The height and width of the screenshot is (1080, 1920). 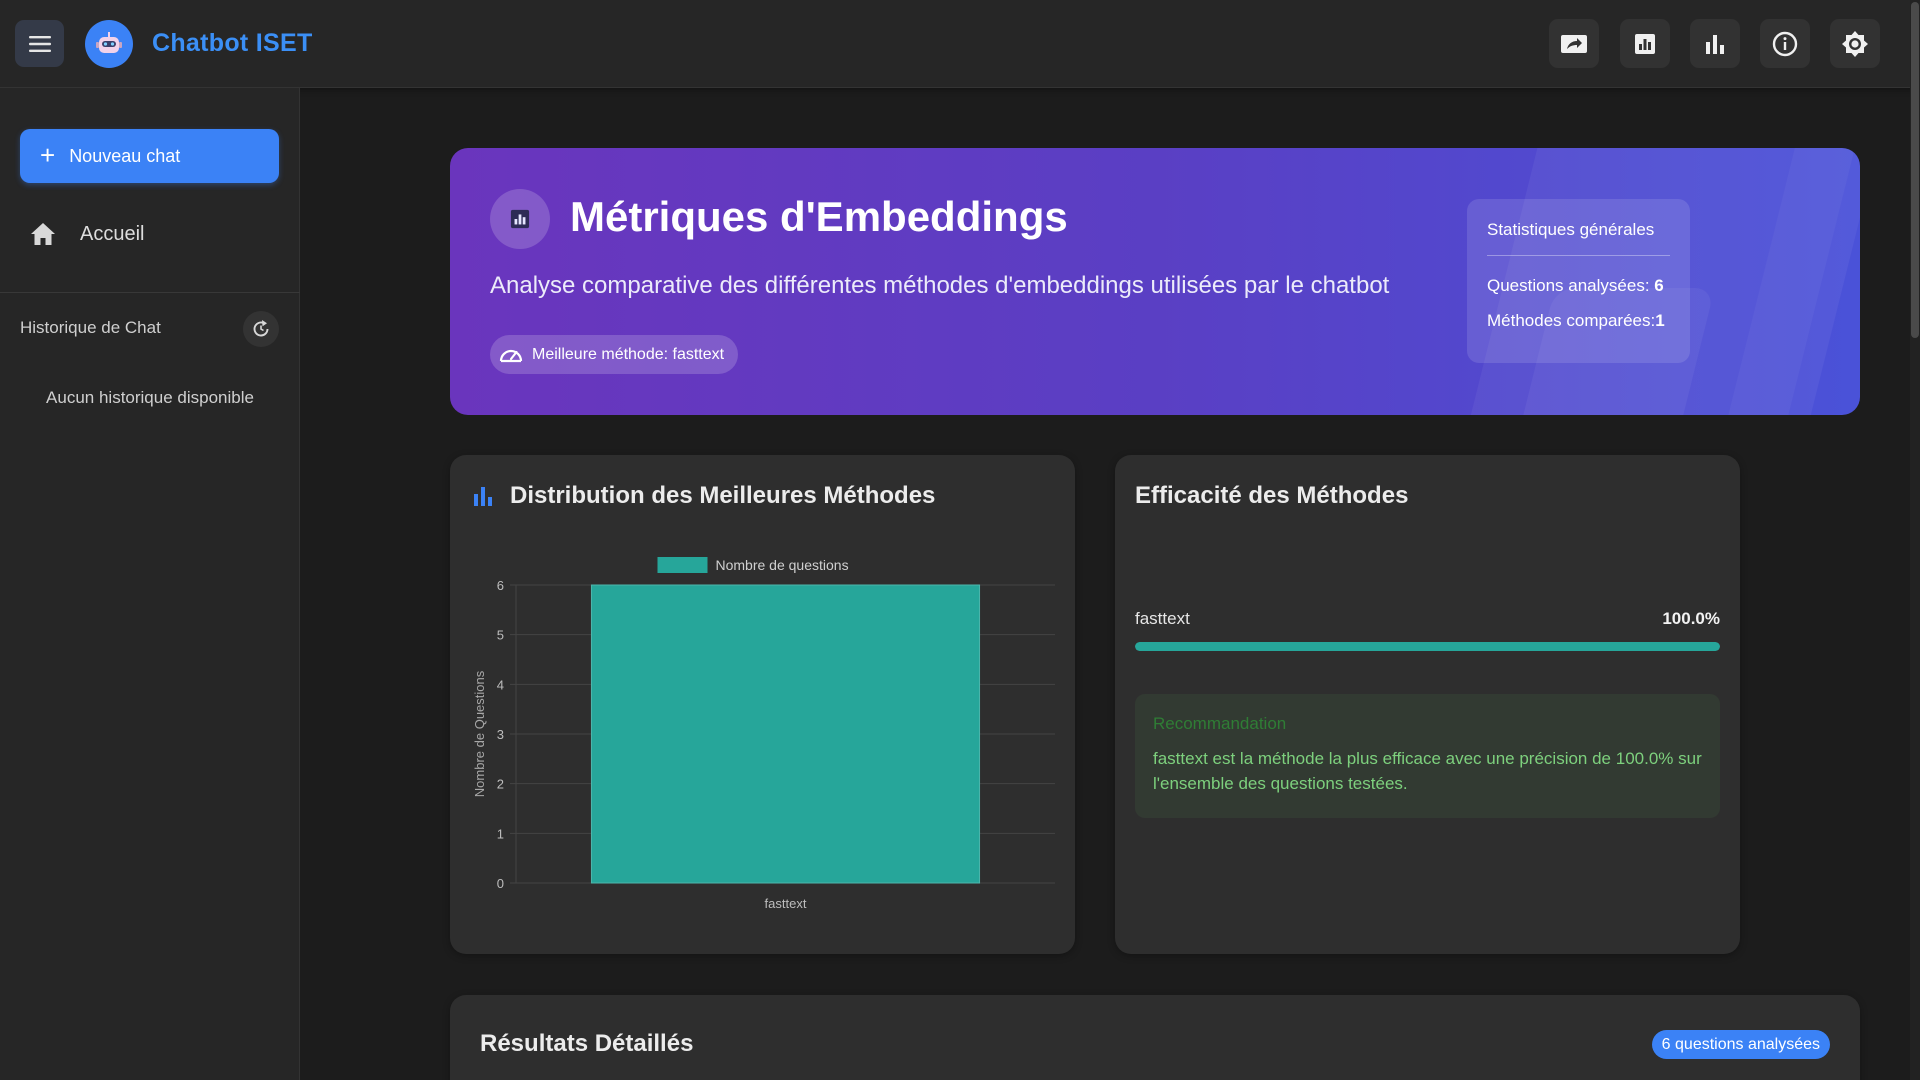 What do you see at coordinates (511, 355) in the screenshot?
I see `speedometer-icon` at bounding box center [511, 355].